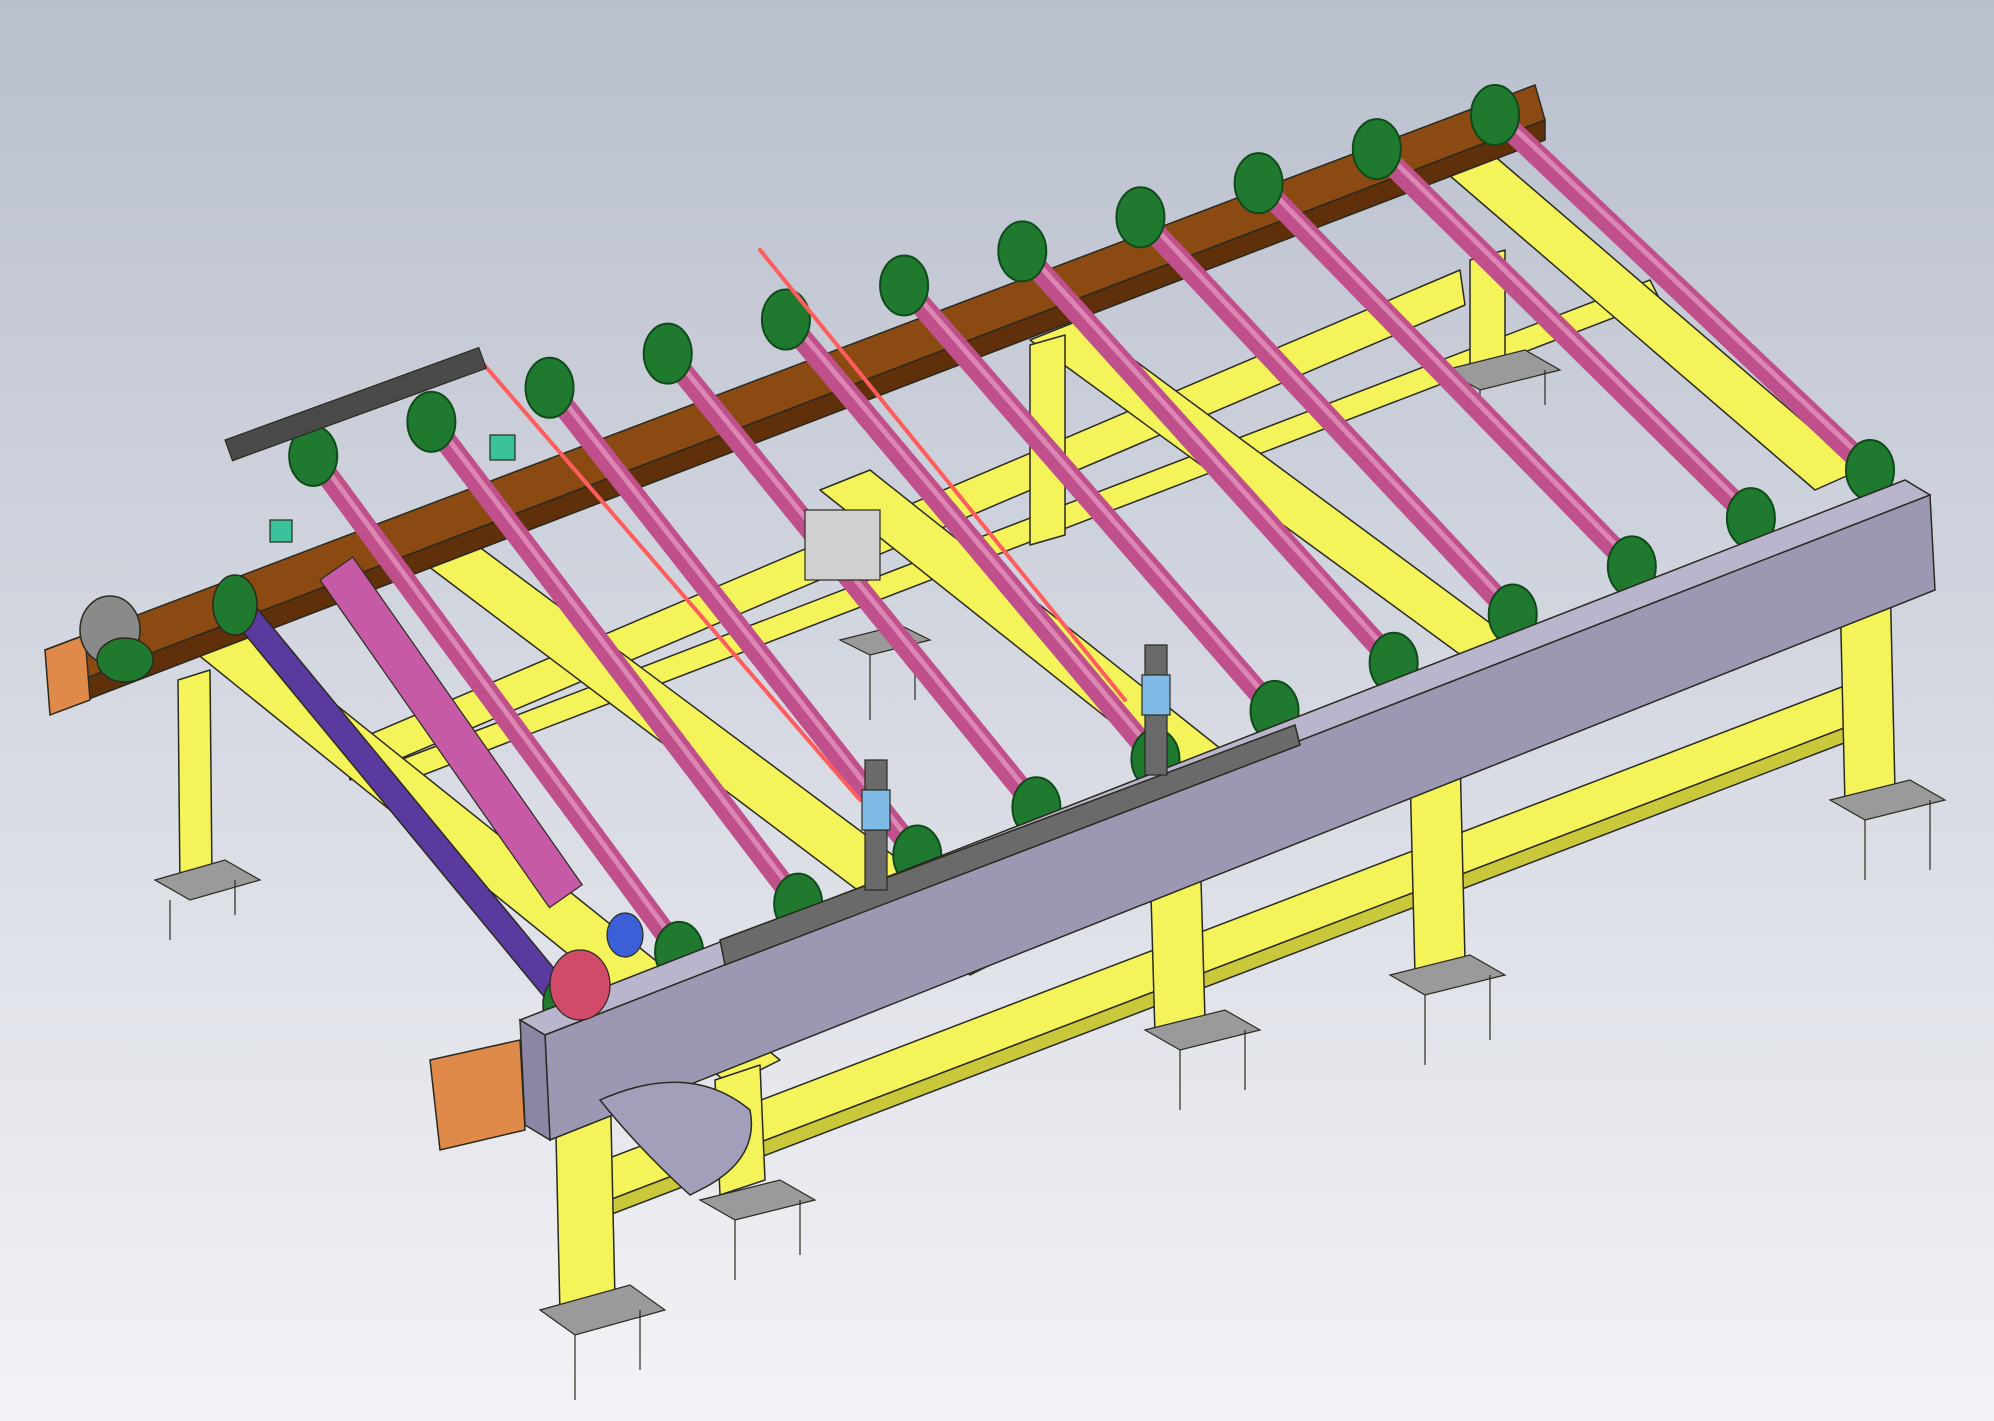 This screenshot has width=1994, height=1421. I want to click on blue-bearing, so click(625, 935).